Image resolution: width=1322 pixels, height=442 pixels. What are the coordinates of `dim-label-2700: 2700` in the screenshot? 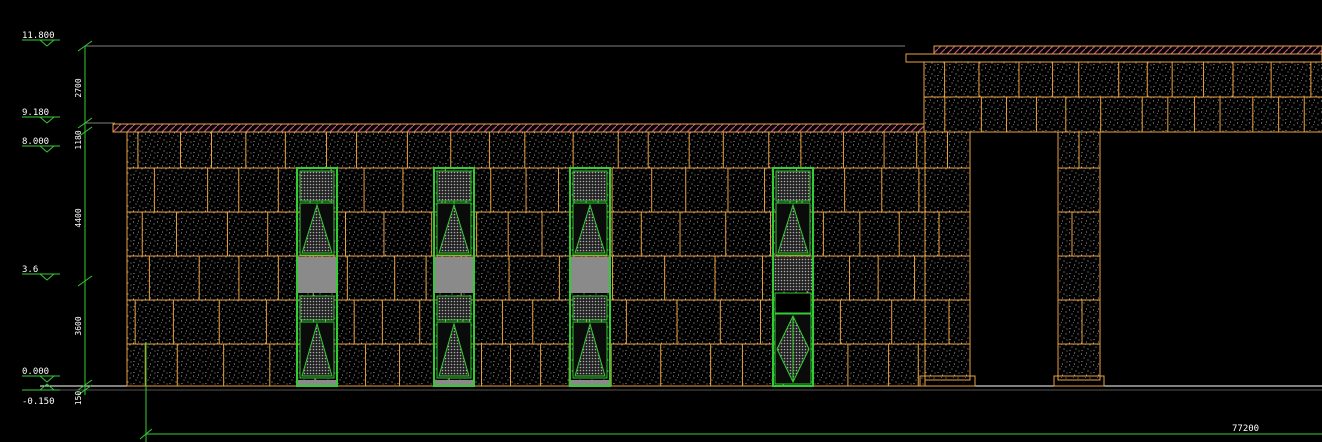 It's located at (78, 87).